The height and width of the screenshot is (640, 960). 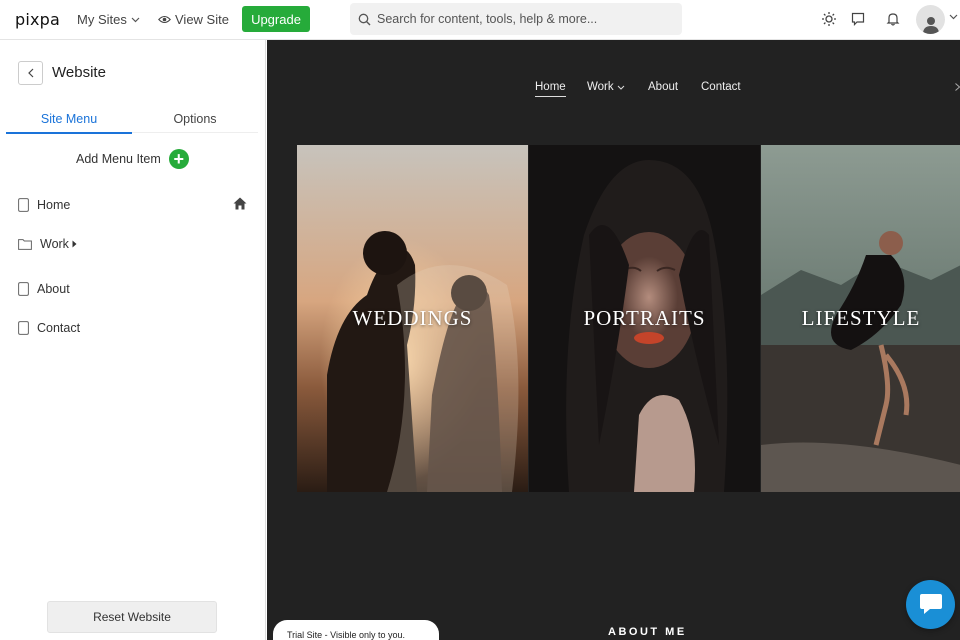 I want to click on my-sites-dropdown: My Sites, so click(x=108, y=19).